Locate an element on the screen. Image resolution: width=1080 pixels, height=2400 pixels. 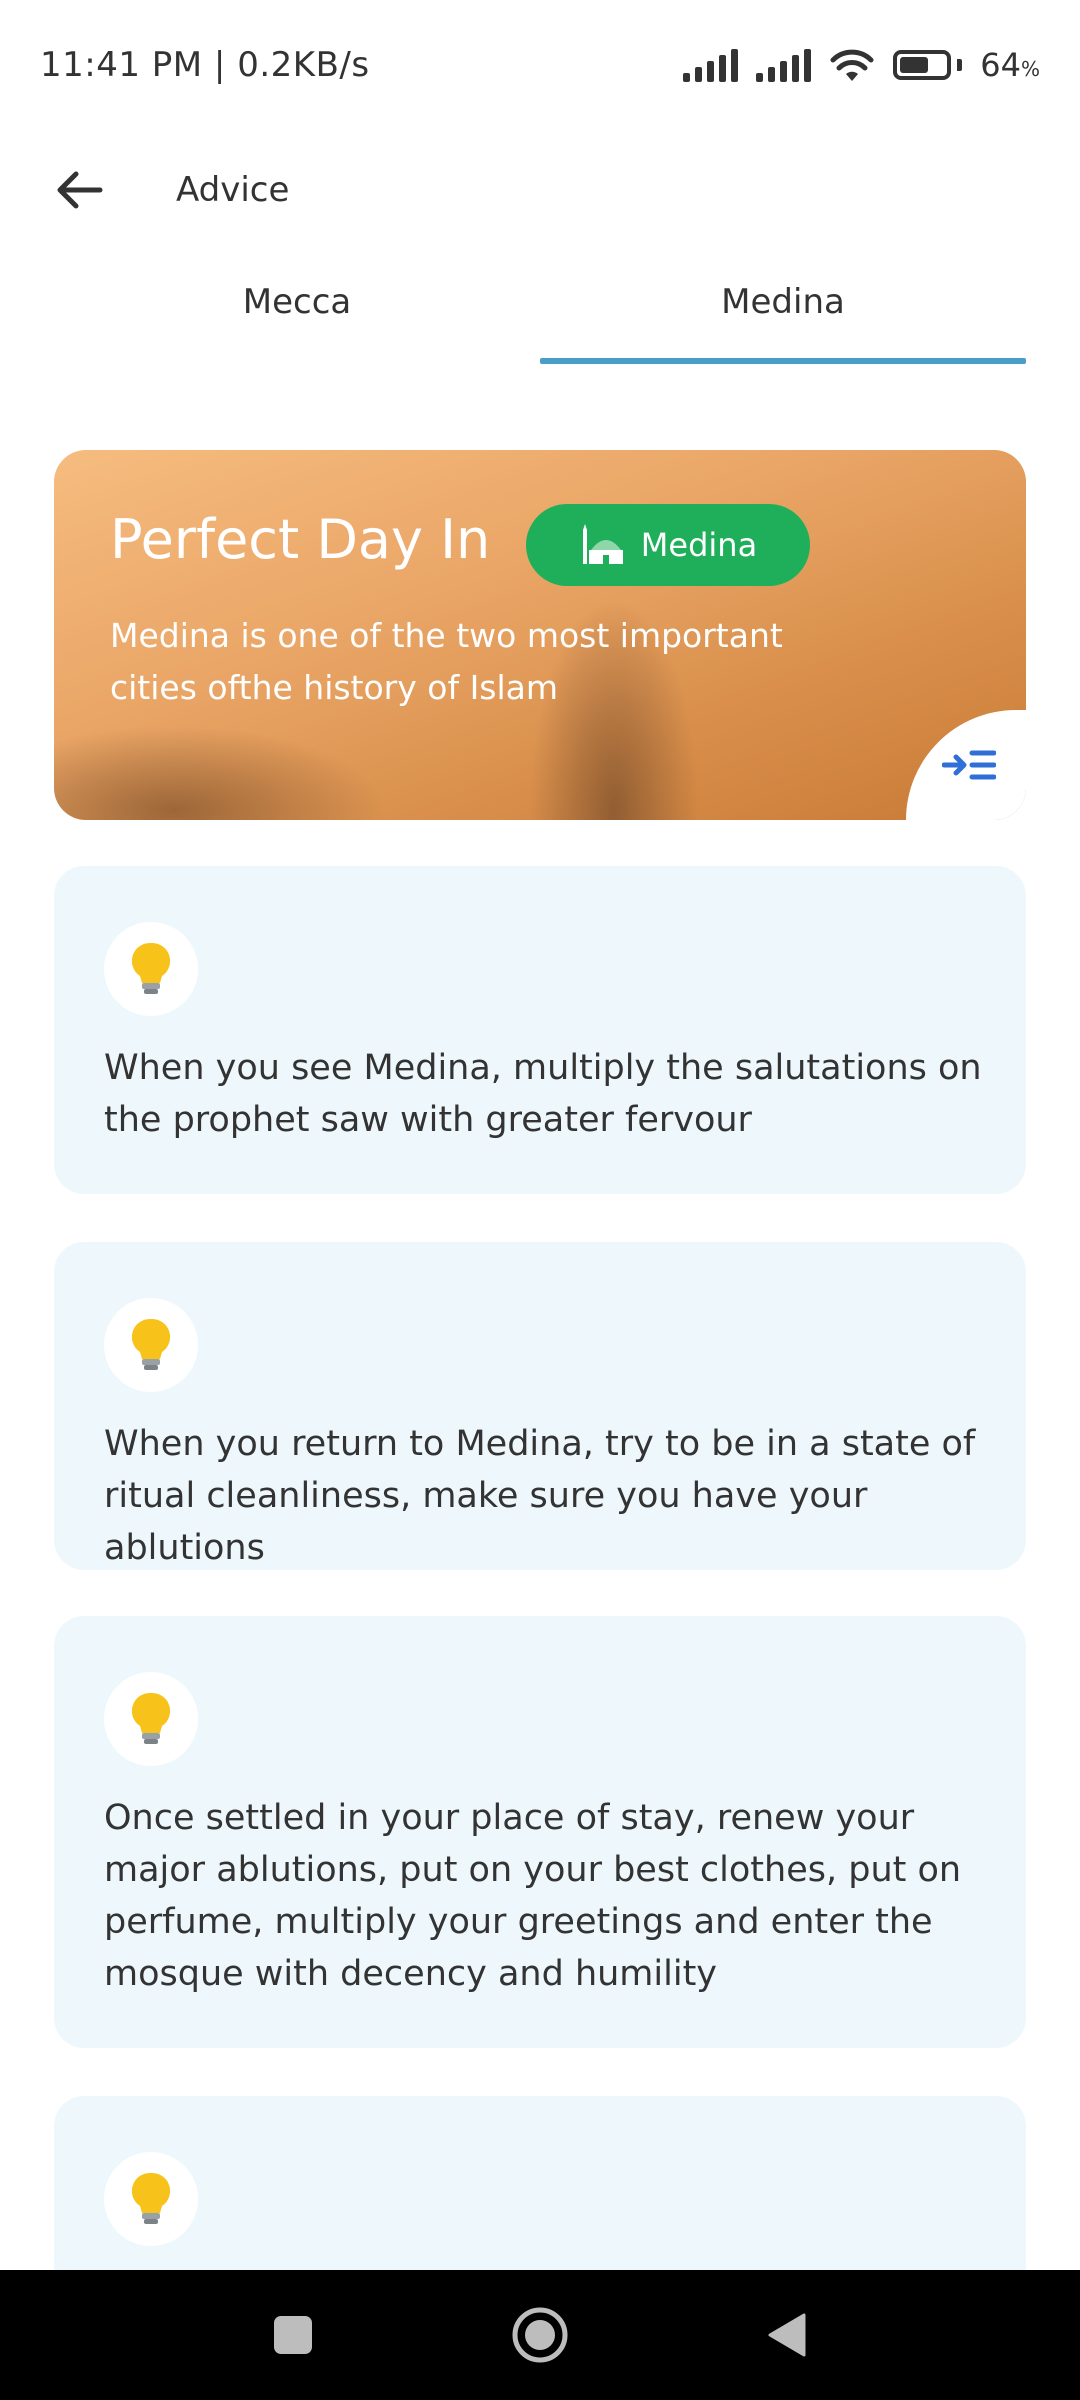
nav-back-button is located at coordinates (787, 2335).